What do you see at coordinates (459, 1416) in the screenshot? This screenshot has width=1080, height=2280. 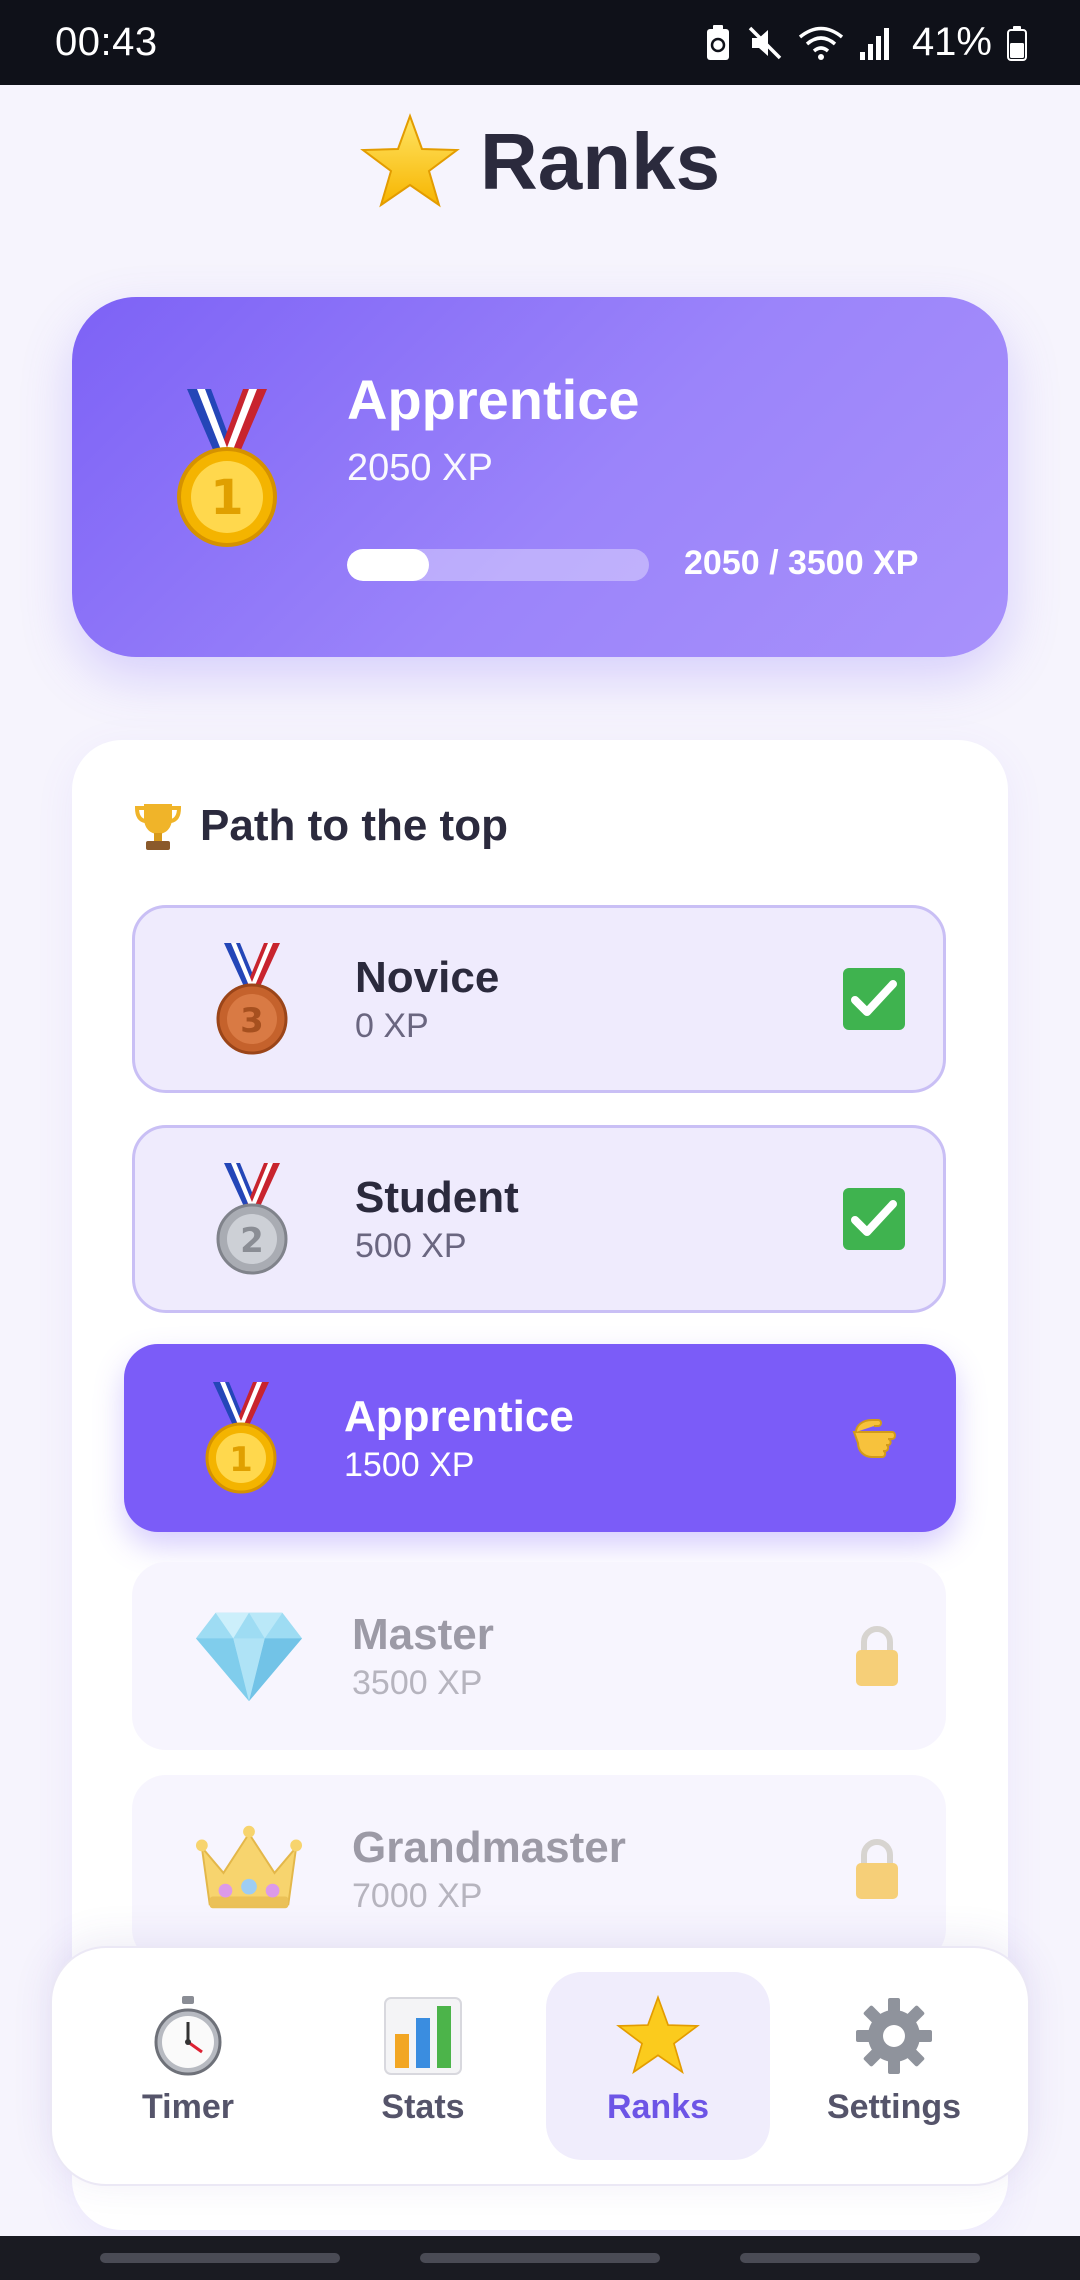 I see `rank-name: Apprentice` at bounding box center [459, 1416].